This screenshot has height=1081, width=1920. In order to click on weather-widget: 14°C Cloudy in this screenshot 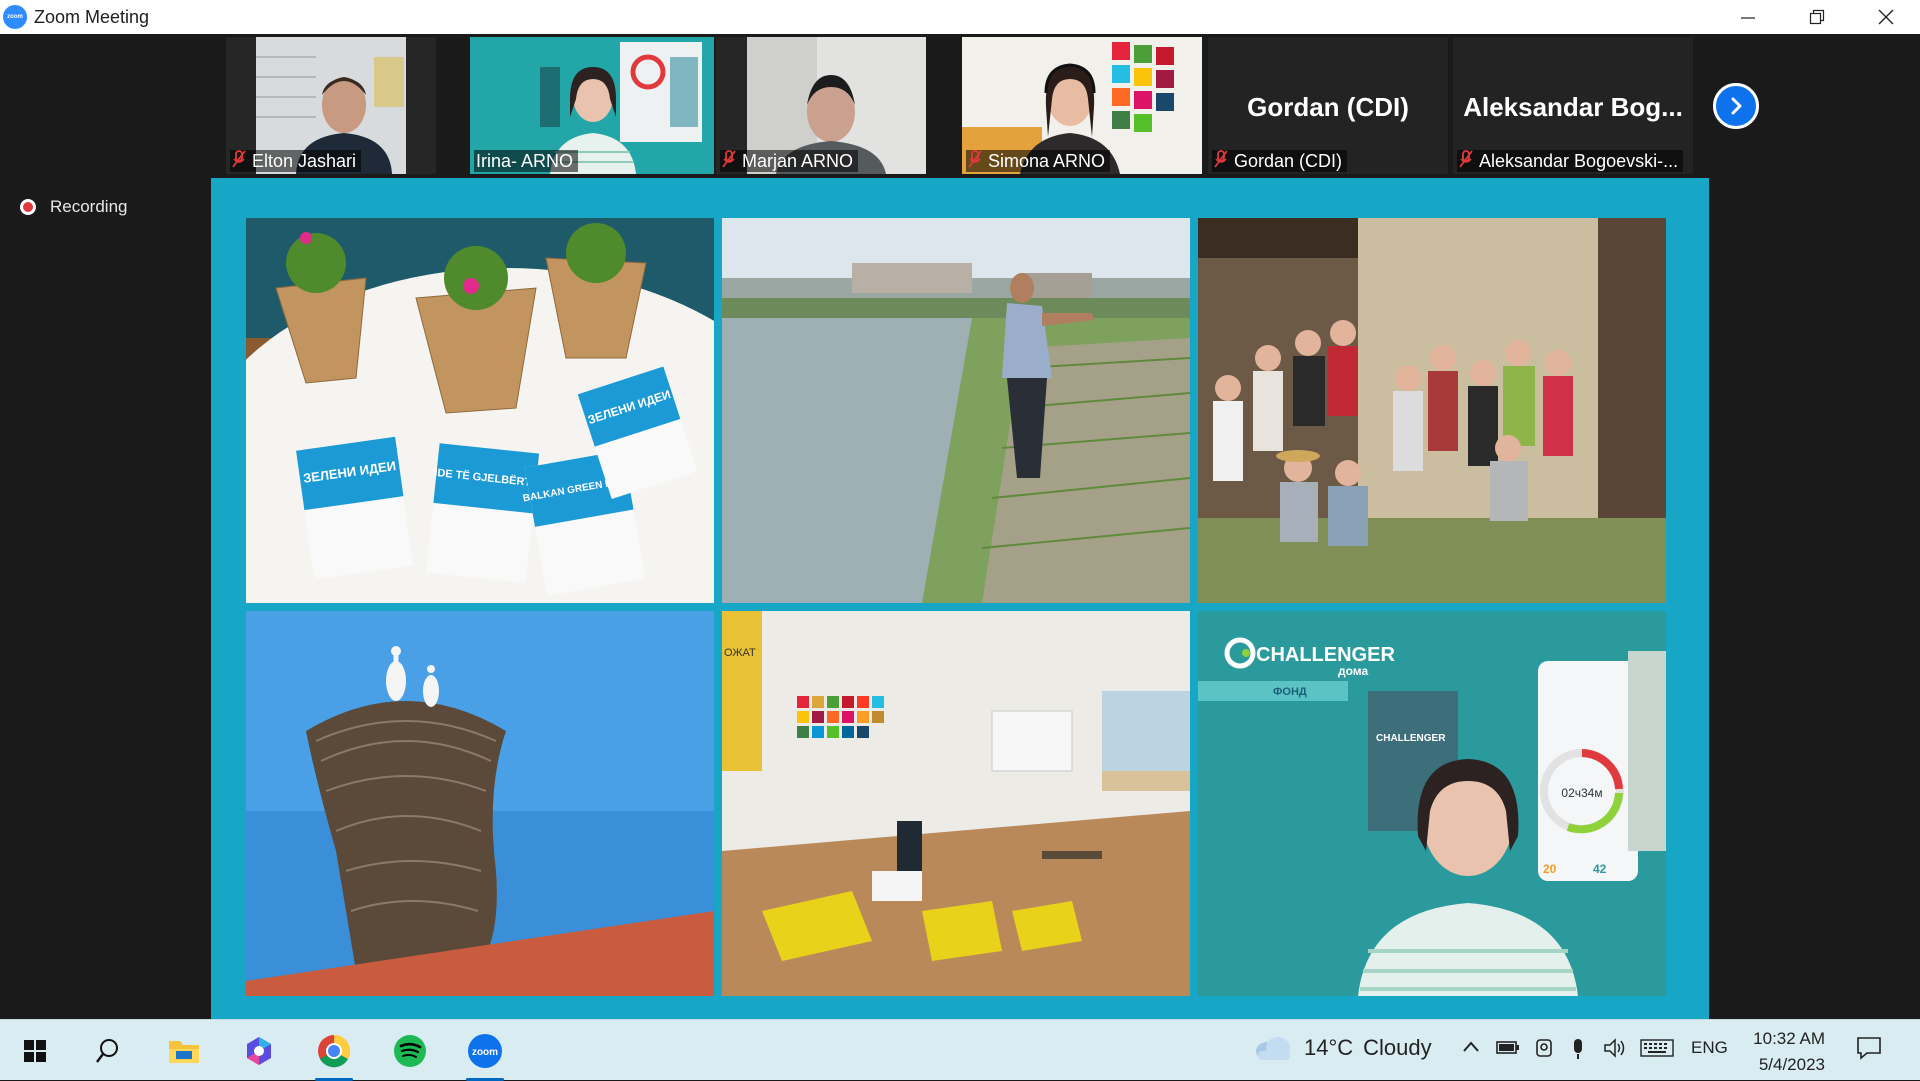, I will do `click(1343, 1048)`.